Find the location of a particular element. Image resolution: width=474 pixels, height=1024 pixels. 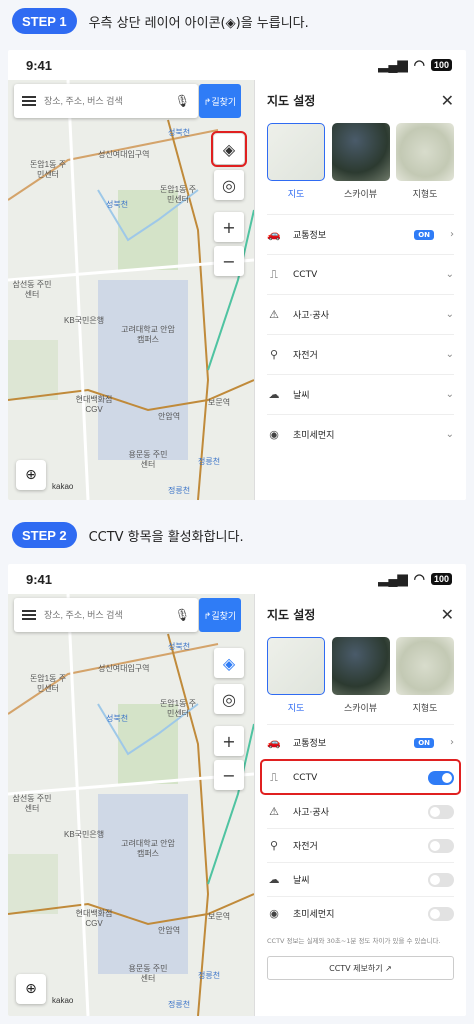

step-badge: STEP 2 is located at coordinates (44, 535).